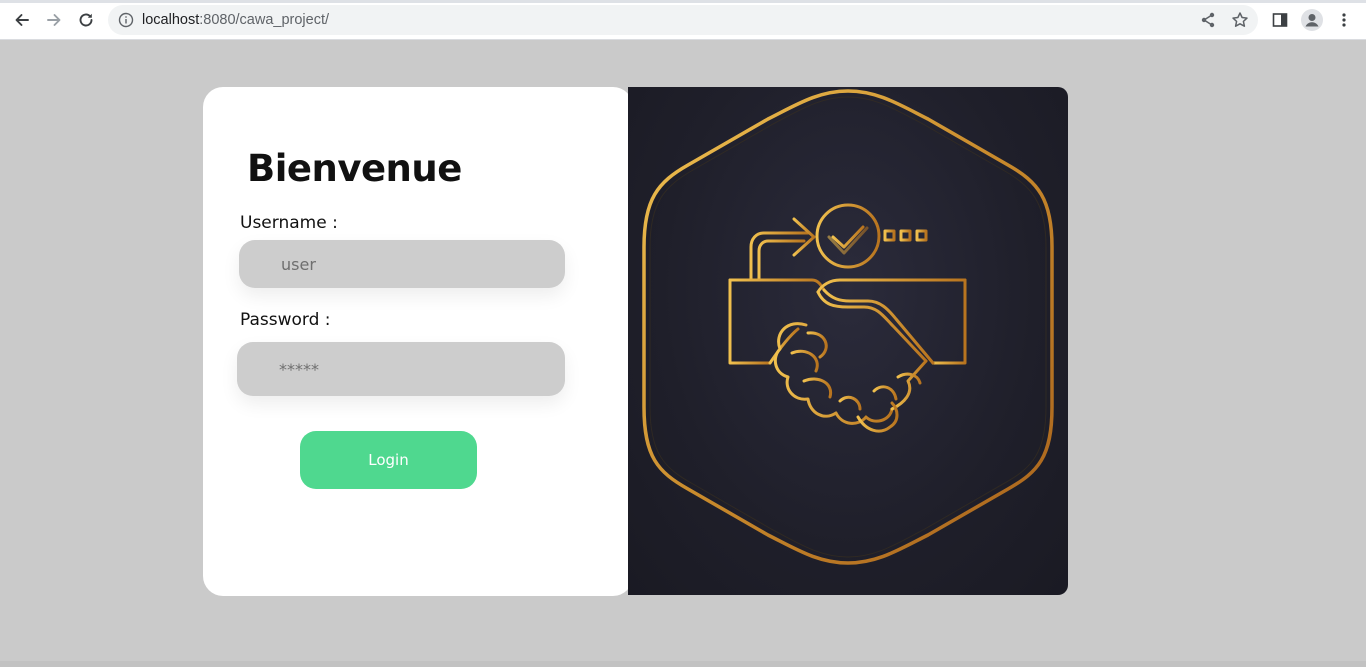 Image resolution: width=1366 pixels, height=667 pixels. What do you see at coordinates (401, 369) in the screenshot?
I see `password-input` at bounding box center [401, 369].